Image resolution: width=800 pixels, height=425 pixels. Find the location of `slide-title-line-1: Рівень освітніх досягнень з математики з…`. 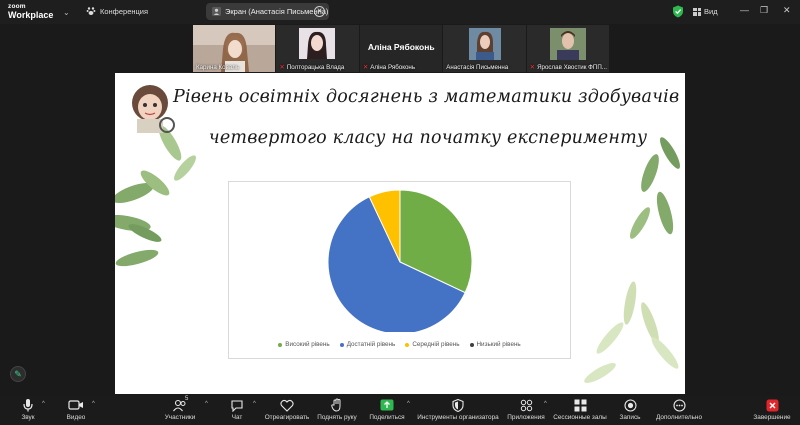

slide-title-line-1: Рівень освітніх досягнень з математики з… is located at coordinates (426, 97).